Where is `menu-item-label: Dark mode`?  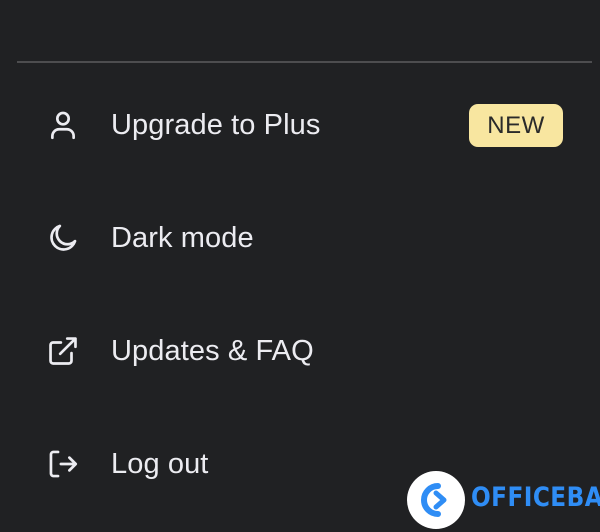
menu-item-label: Dark mode is located at coordinates (182, 237).